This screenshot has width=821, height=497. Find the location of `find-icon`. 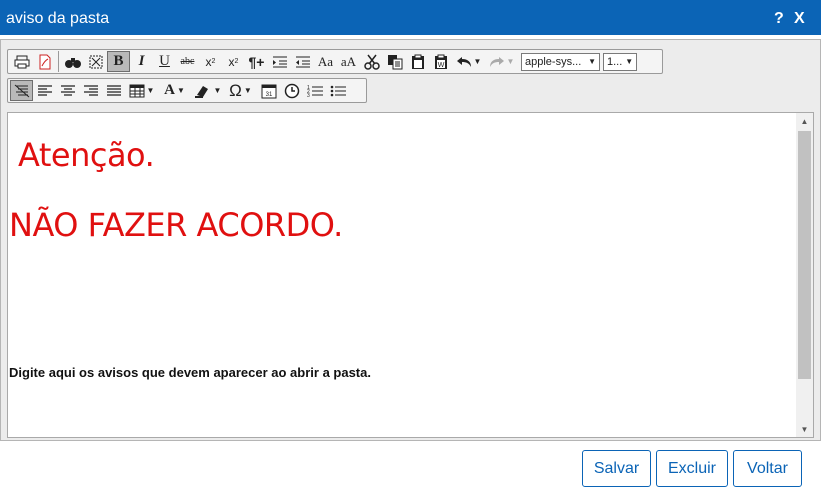

find-icon is located at coordinates (72, 61).